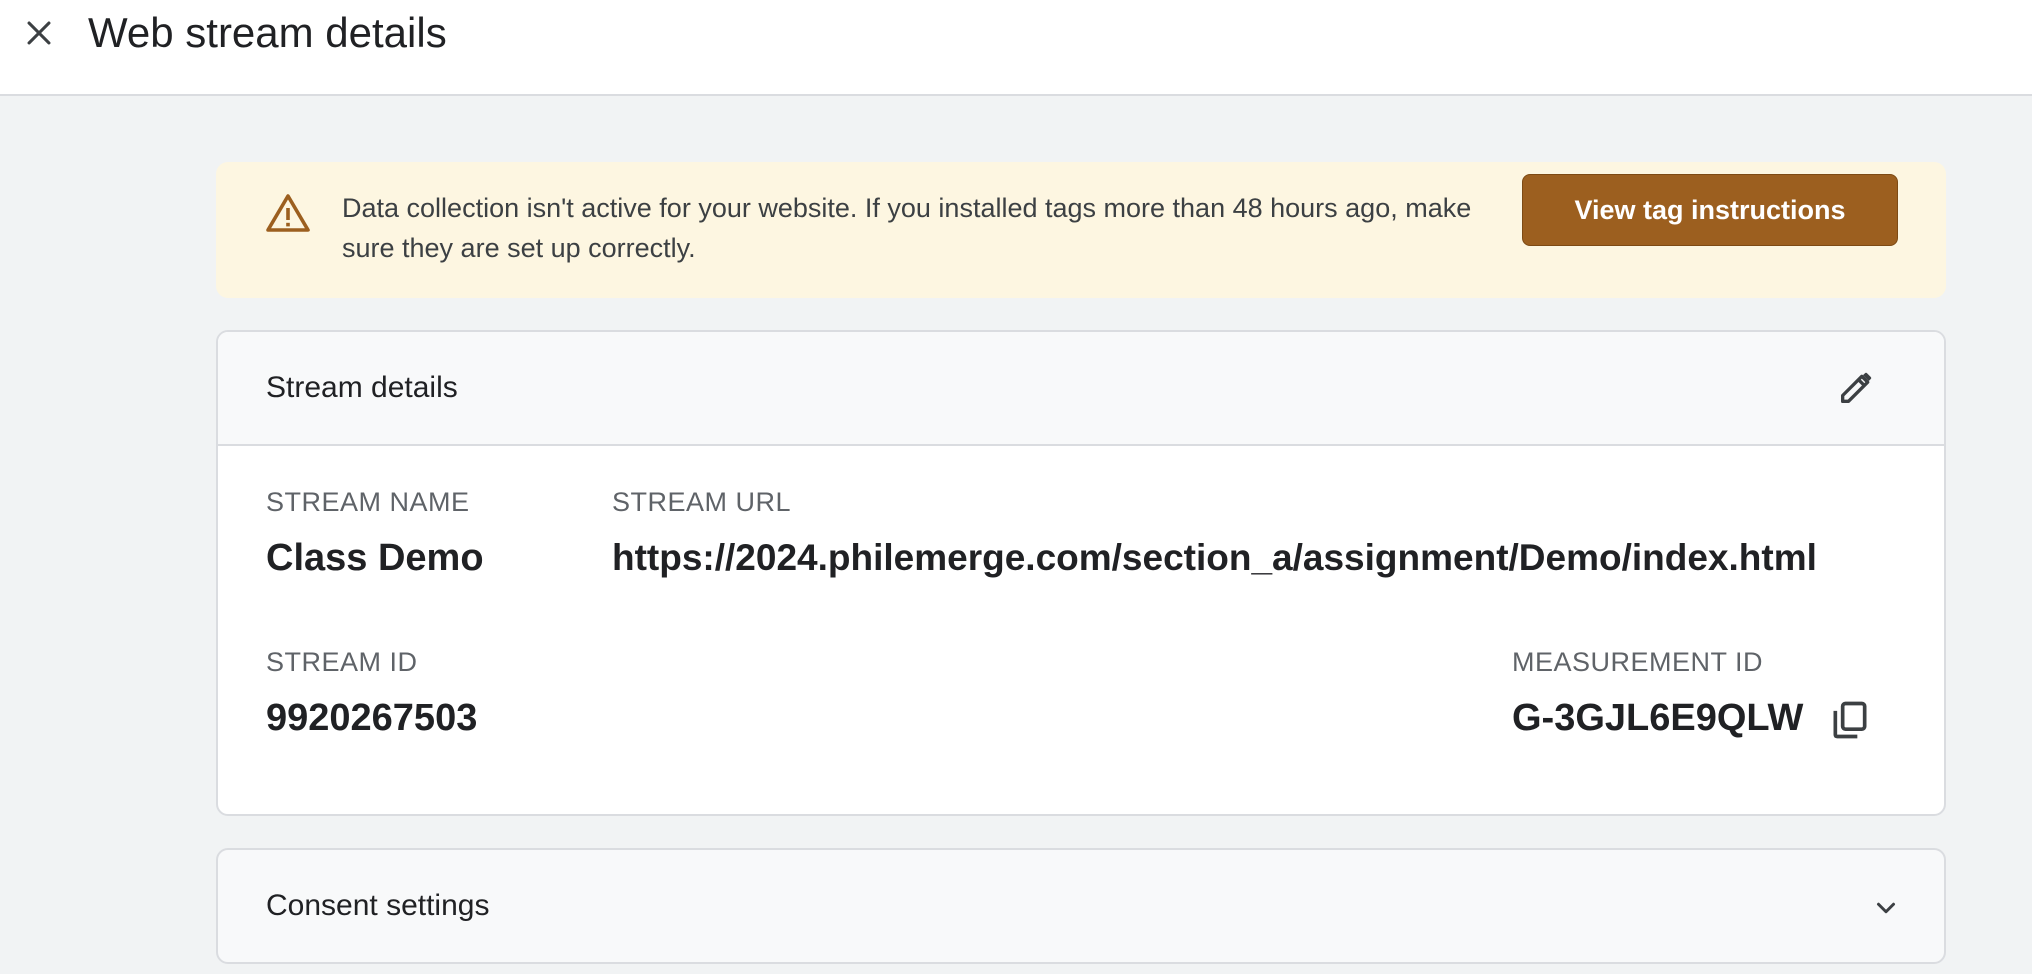 The width and height of the screenshot is (2032, 974). I want to click on stream-details-header: Stream details, so click(1081, 389).